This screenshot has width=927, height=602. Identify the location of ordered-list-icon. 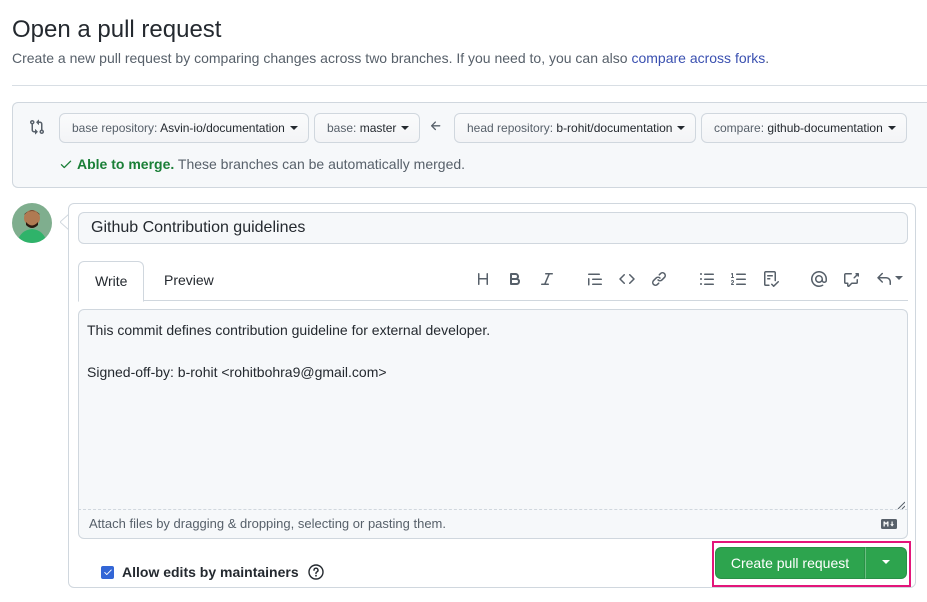
(739, 279).